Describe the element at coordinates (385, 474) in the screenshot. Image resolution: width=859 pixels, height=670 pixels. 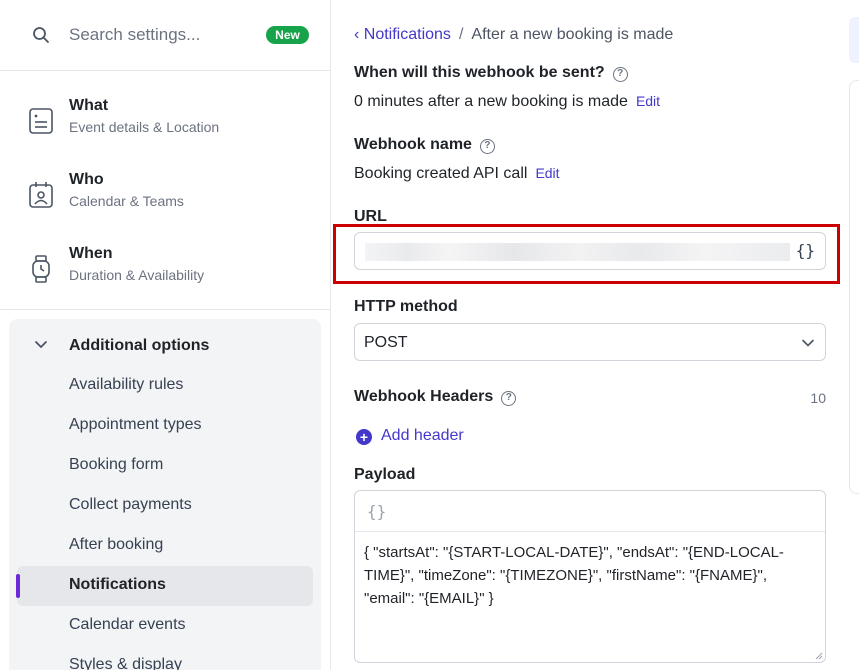
I see `payload-label: Payload` at that location.